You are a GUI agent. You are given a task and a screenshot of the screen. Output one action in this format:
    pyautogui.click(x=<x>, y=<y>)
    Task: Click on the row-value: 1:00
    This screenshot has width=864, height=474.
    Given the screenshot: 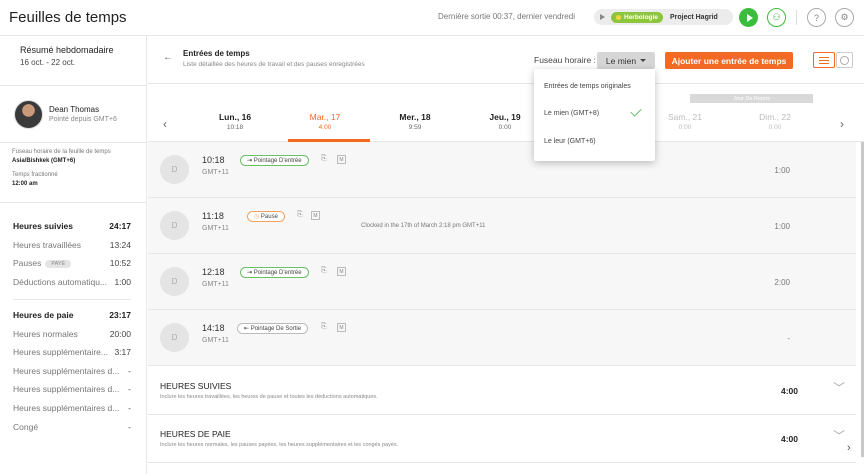 What is the action you would take?
    pyautogui.click(x=122, y=282)
    